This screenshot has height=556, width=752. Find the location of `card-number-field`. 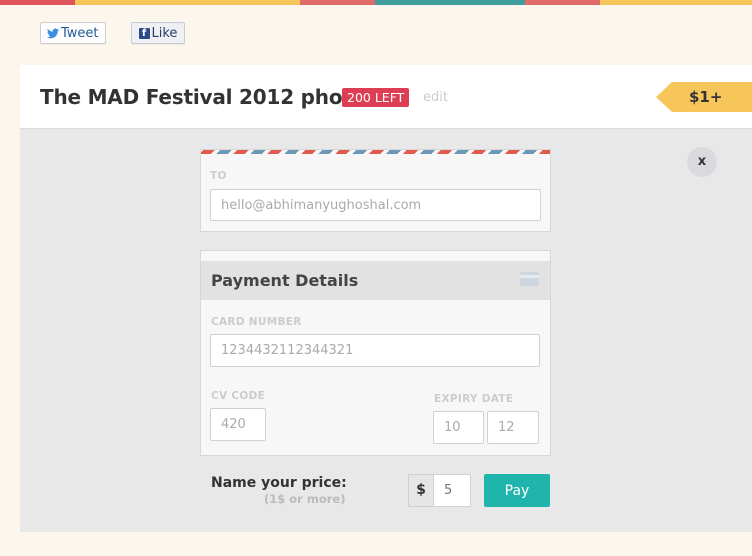

card-number-field is located at coordinates (375, 350).